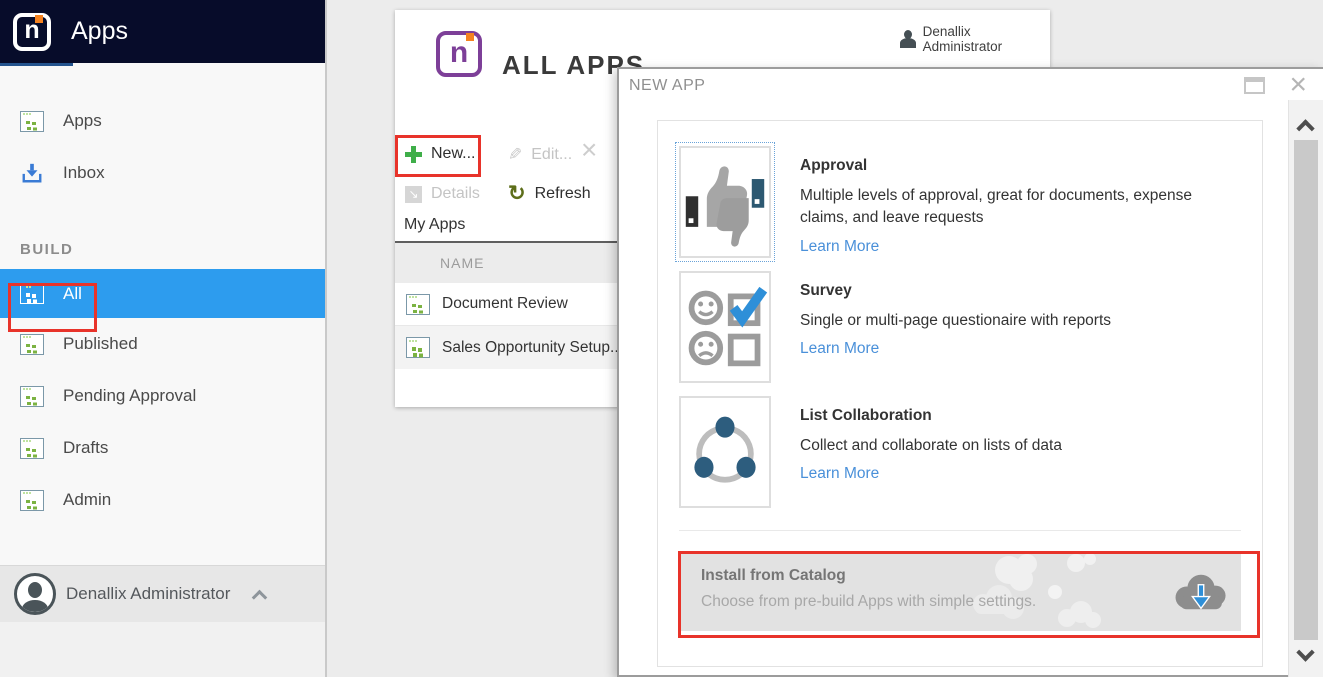  I want to click on sidebar-item-label: Admin, so click(87, 499).